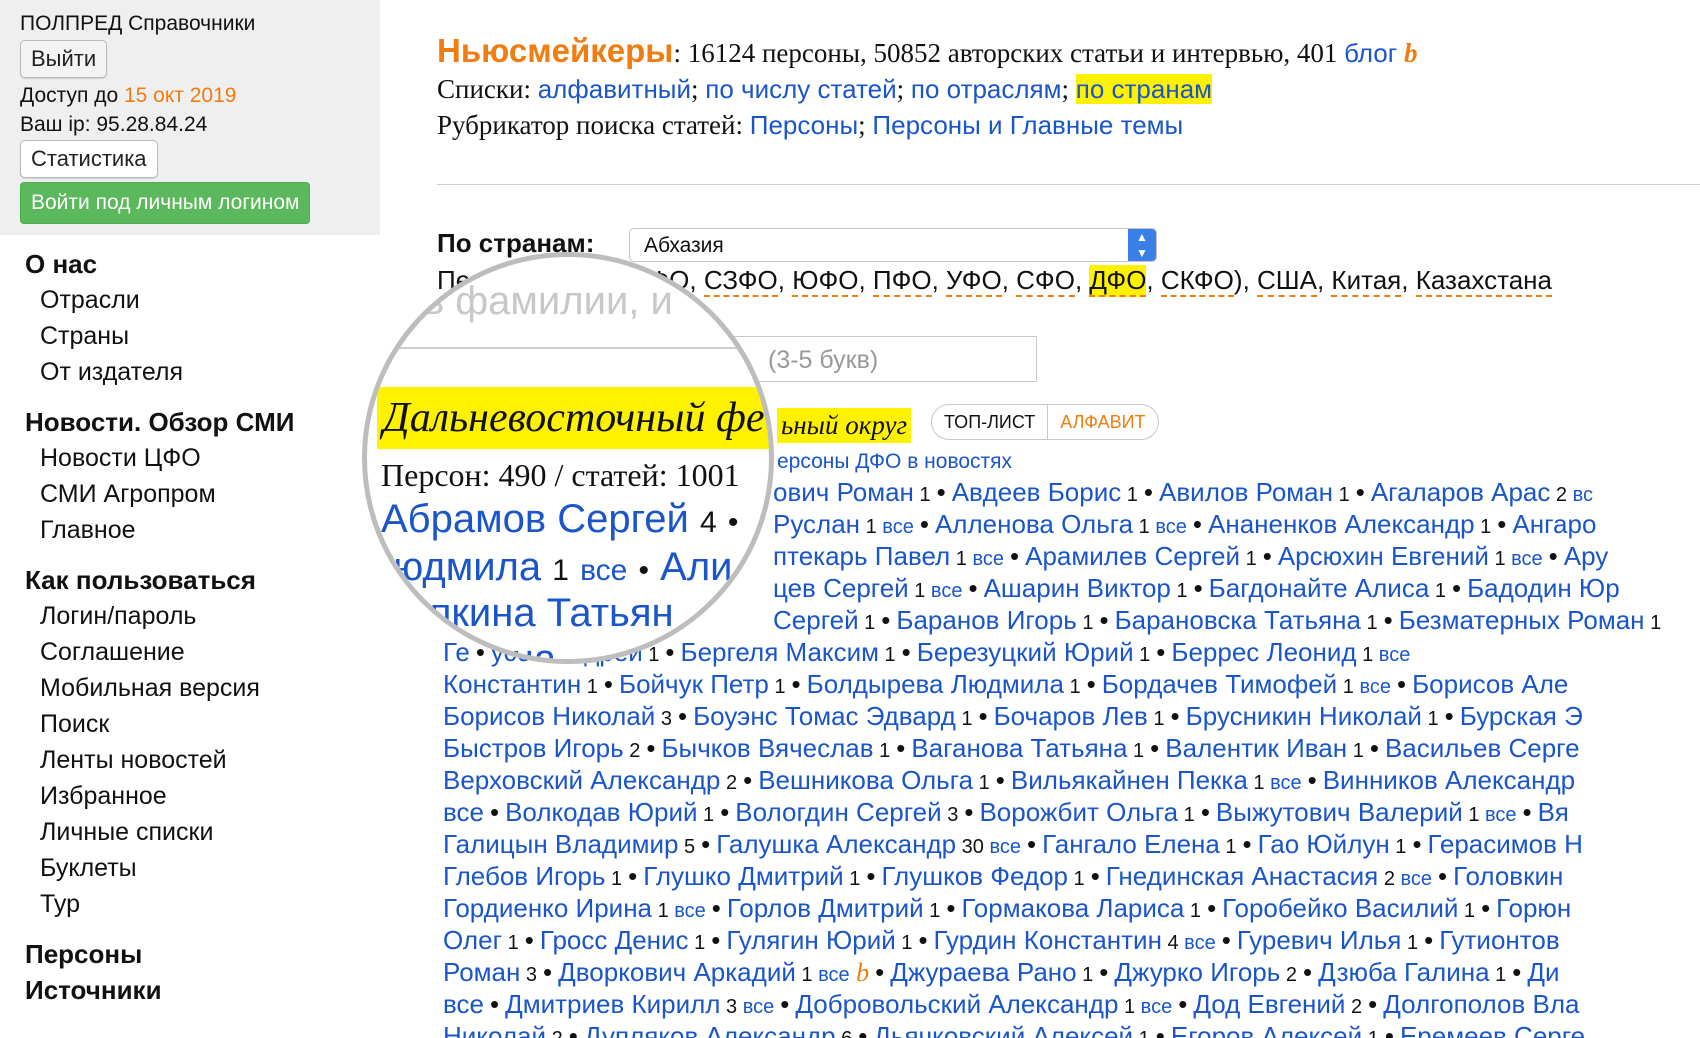 This screenshot has width=1700, height=1038. What do you see at coordinates (1034, 524) in the screenshot?
I see `person-link: Алленова Ольга` at bounding box center [1034, 524].